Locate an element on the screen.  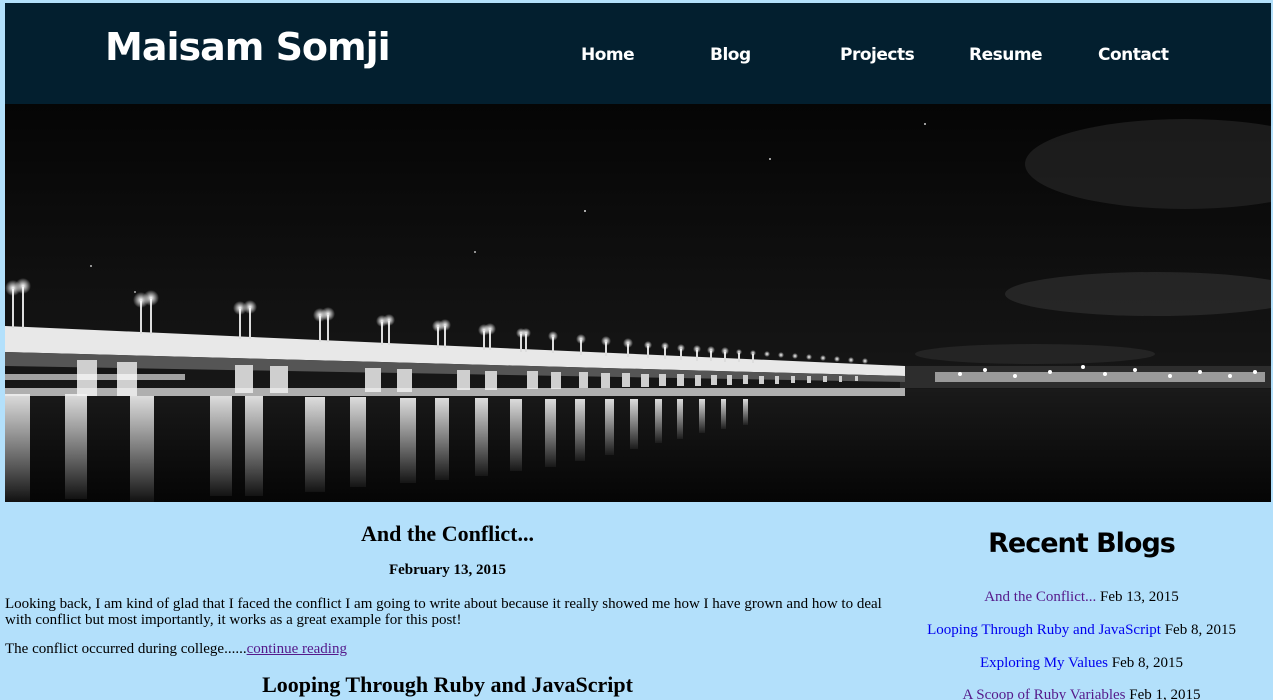
recent-blog-link: Looping Through Ruby and JavaScript is located at coordinates (1044, 630).